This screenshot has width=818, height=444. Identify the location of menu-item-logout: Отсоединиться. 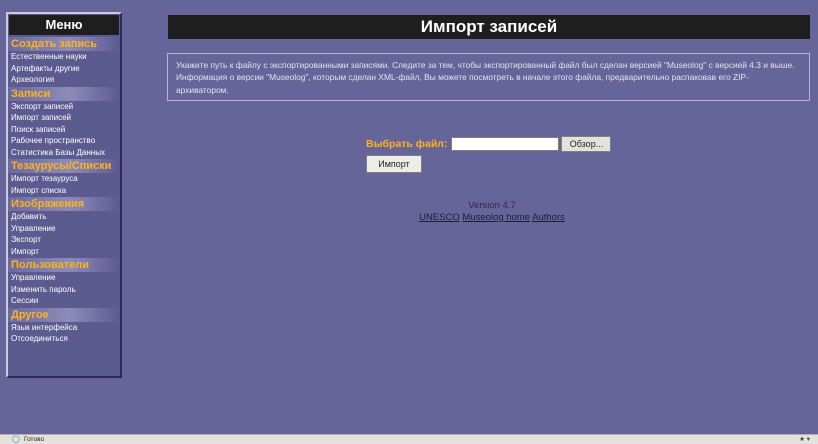
(64, 339).